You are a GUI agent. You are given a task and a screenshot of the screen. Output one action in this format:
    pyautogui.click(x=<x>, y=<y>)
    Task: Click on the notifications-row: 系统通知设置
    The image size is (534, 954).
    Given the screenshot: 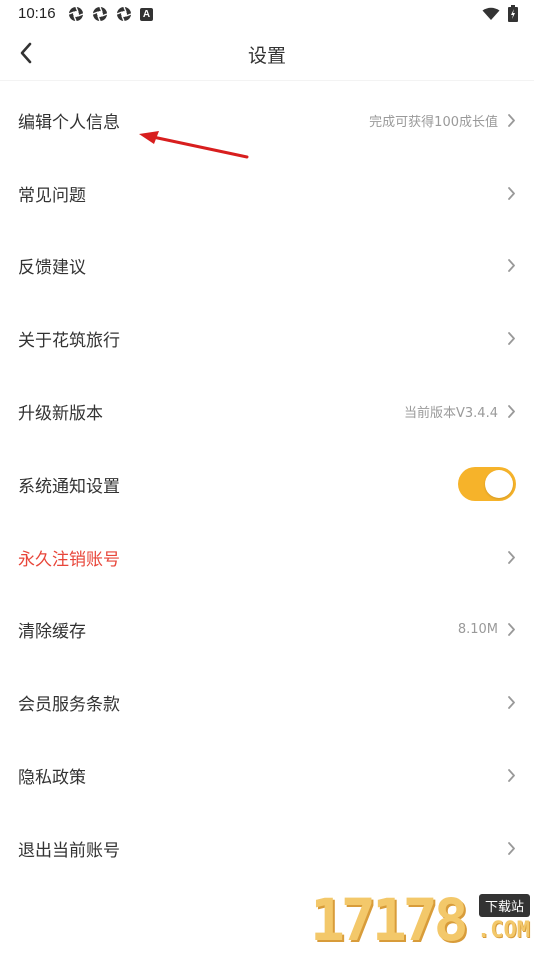 What is the action you would take?
    pyautogui.click(x=267, y=484)
    